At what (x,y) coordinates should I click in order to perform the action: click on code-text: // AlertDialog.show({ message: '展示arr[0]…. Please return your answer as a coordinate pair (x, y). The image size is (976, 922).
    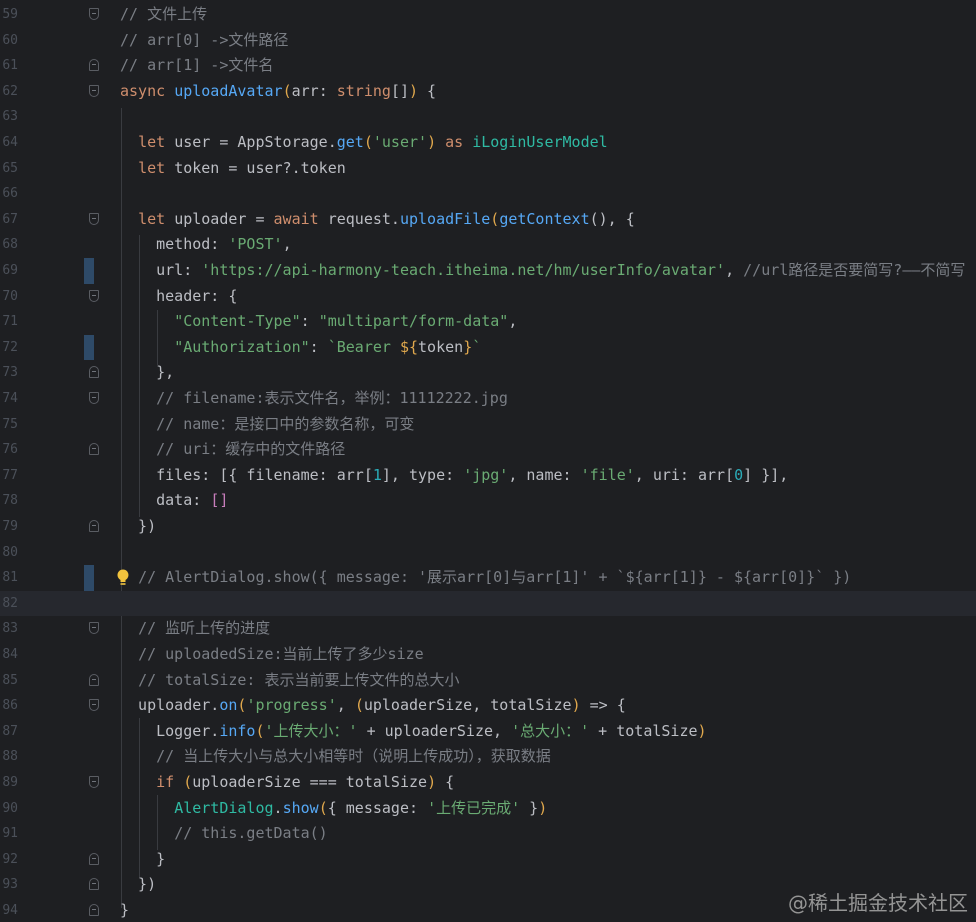
    Looking at the image, I should click on (485, 578).